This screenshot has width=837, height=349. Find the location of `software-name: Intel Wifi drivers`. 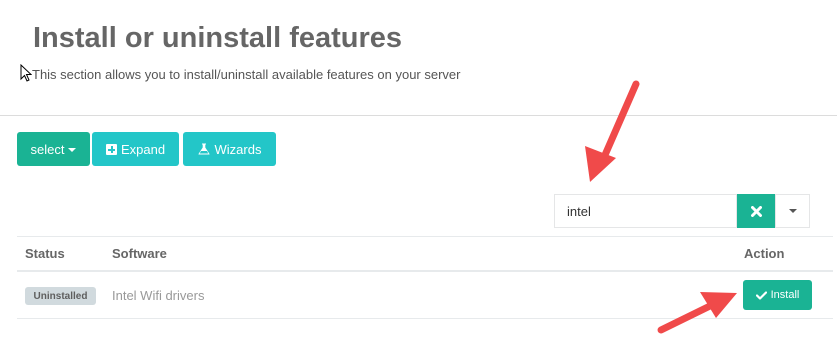

software-name: Intel Wifi drivers is located at coordinates (158, 295).